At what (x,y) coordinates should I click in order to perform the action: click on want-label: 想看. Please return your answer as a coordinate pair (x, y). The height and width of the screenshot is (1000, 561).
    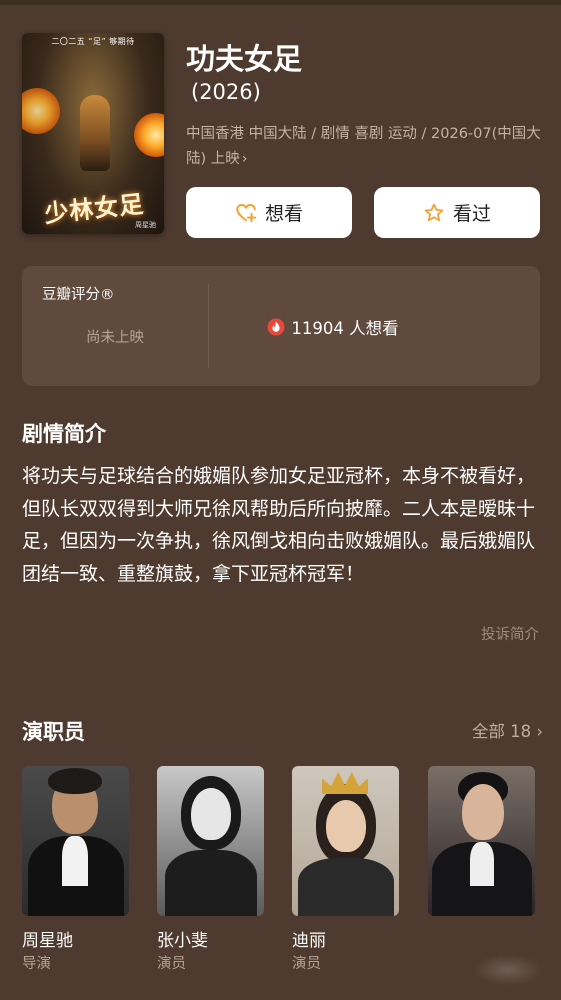
    Looking at the image, I should click on (283, 214).